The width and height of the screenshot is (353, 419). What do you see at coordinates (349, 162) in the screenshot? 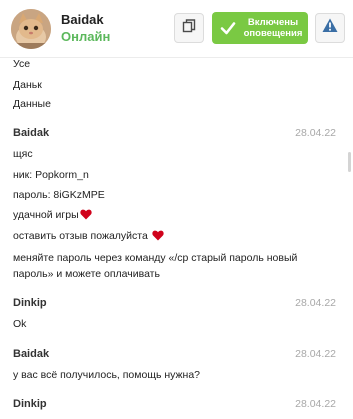
I see `scrollbar-thumb` at bounding box center [349, 162].